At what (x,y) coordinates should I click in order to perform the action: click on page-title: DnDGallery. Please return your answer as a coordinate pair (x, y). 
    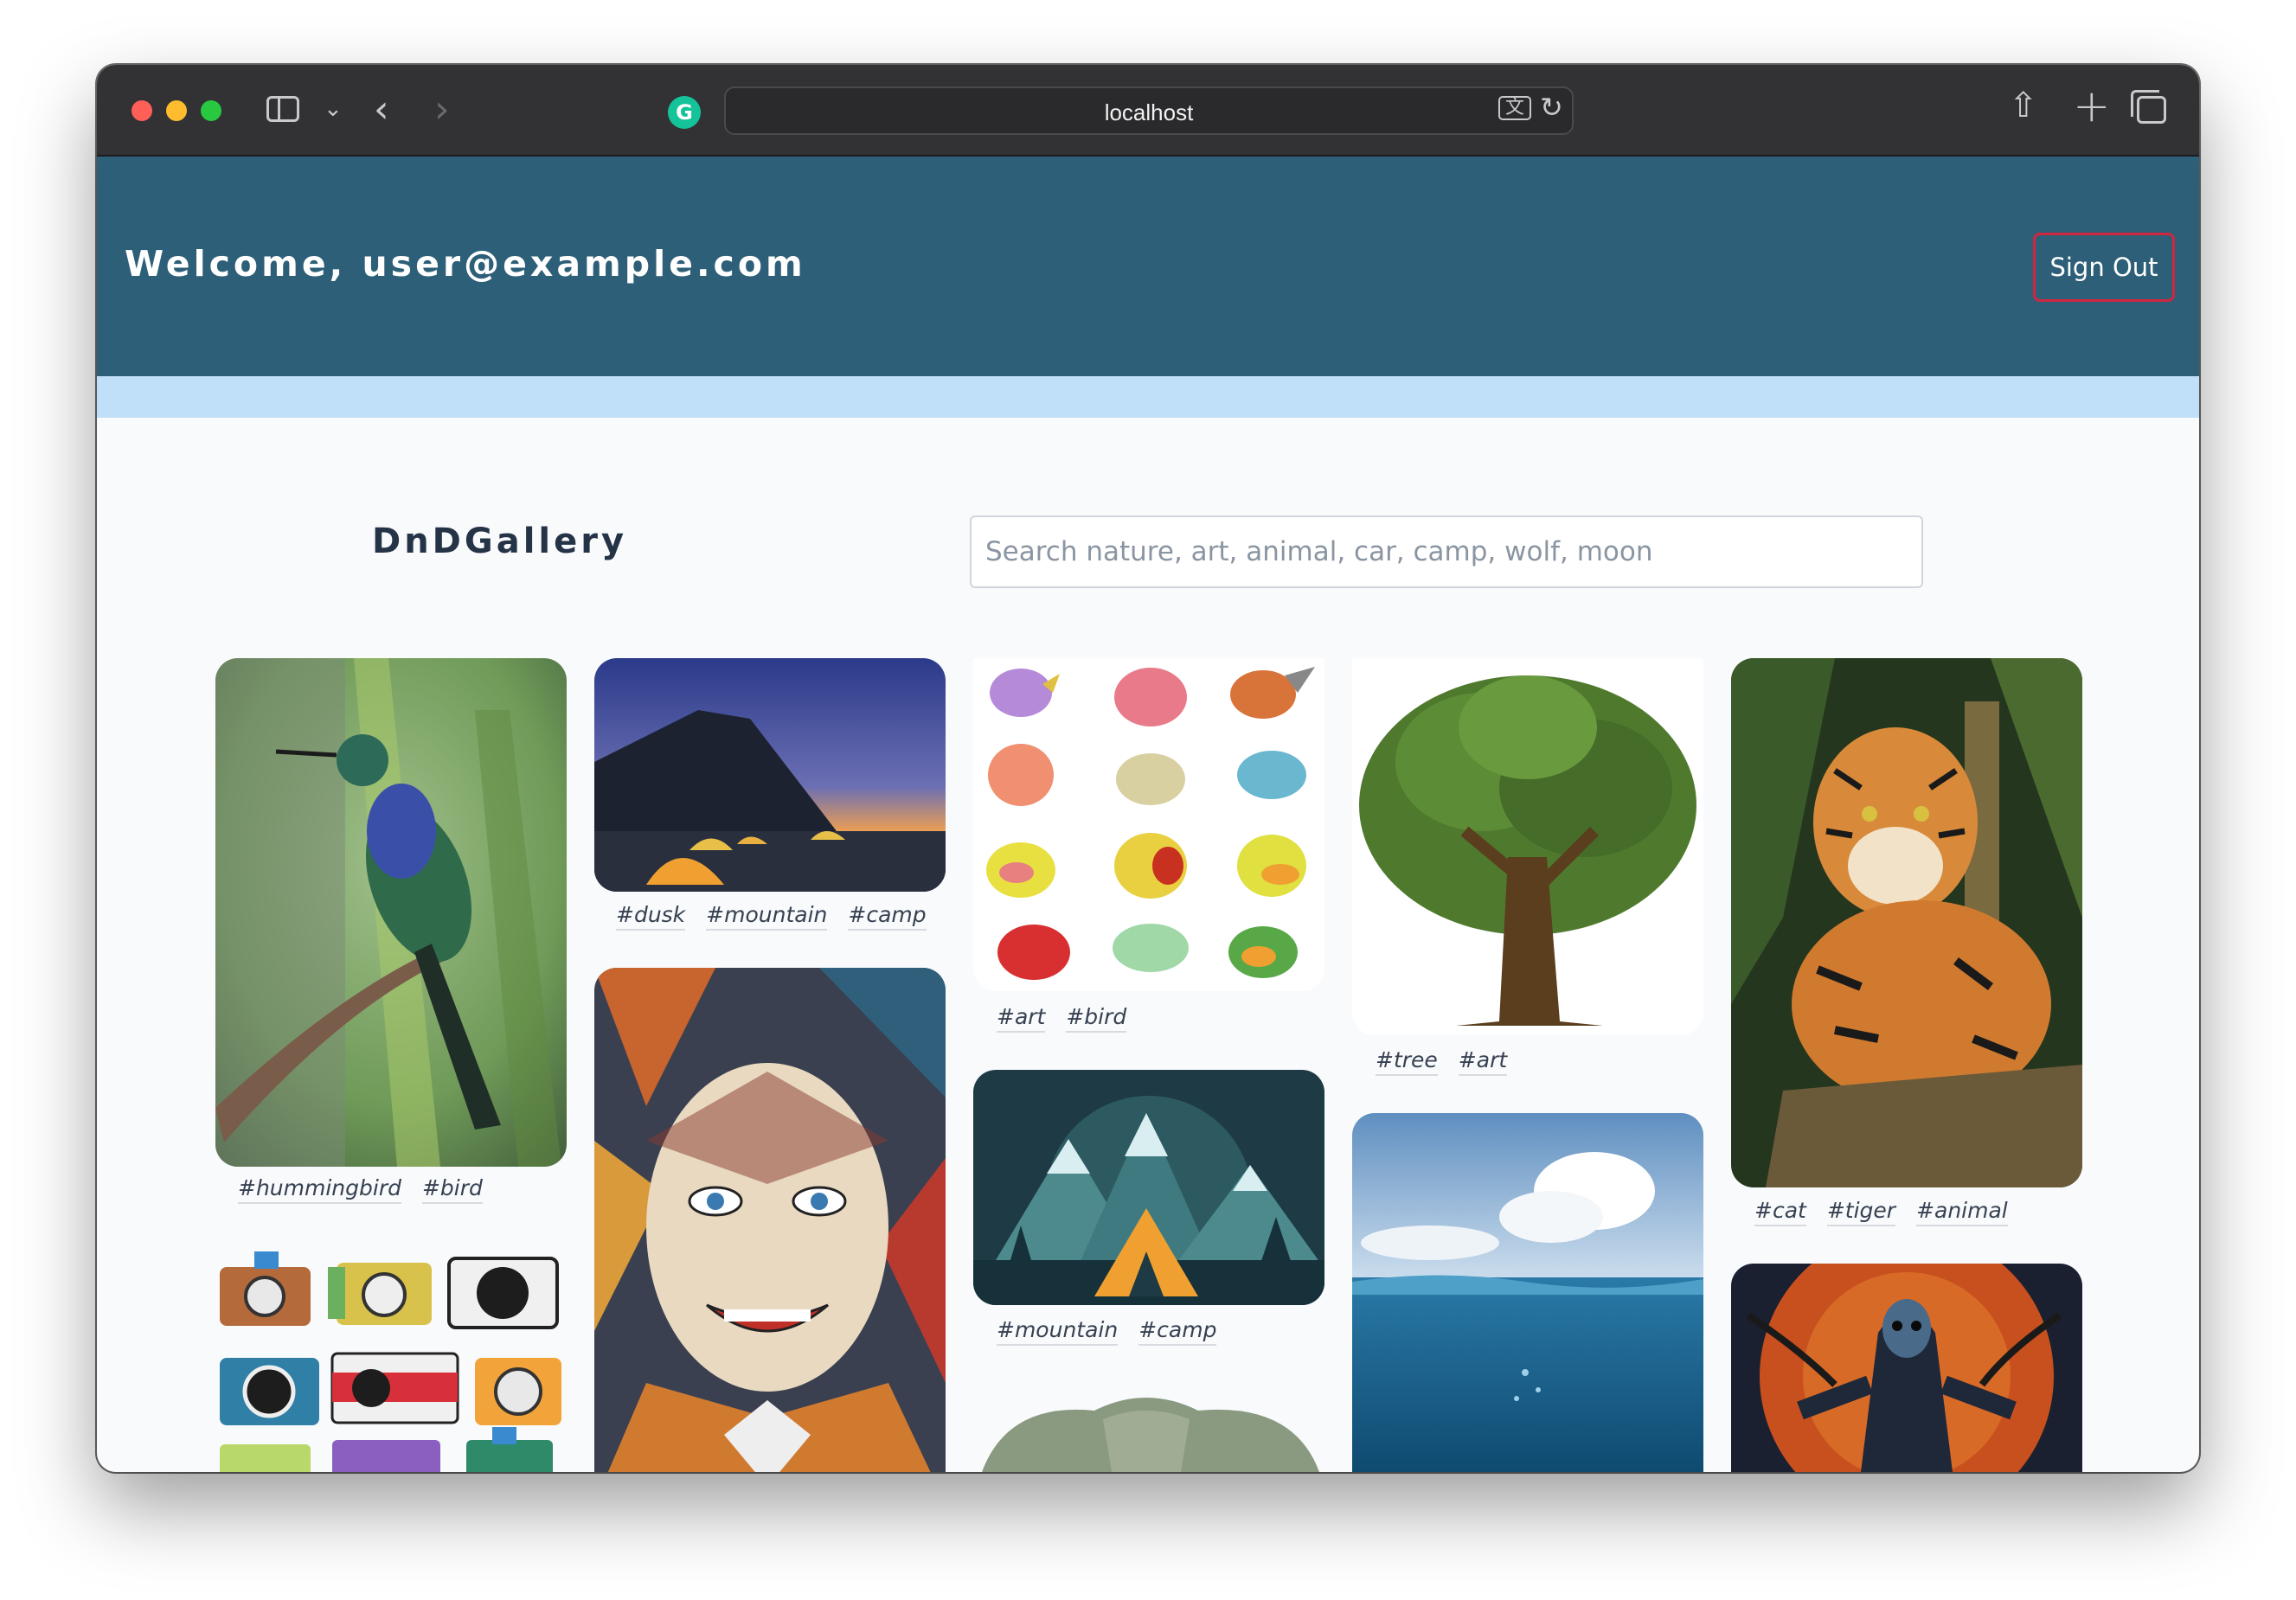
    Looking at the image, I should click on (500, 541).